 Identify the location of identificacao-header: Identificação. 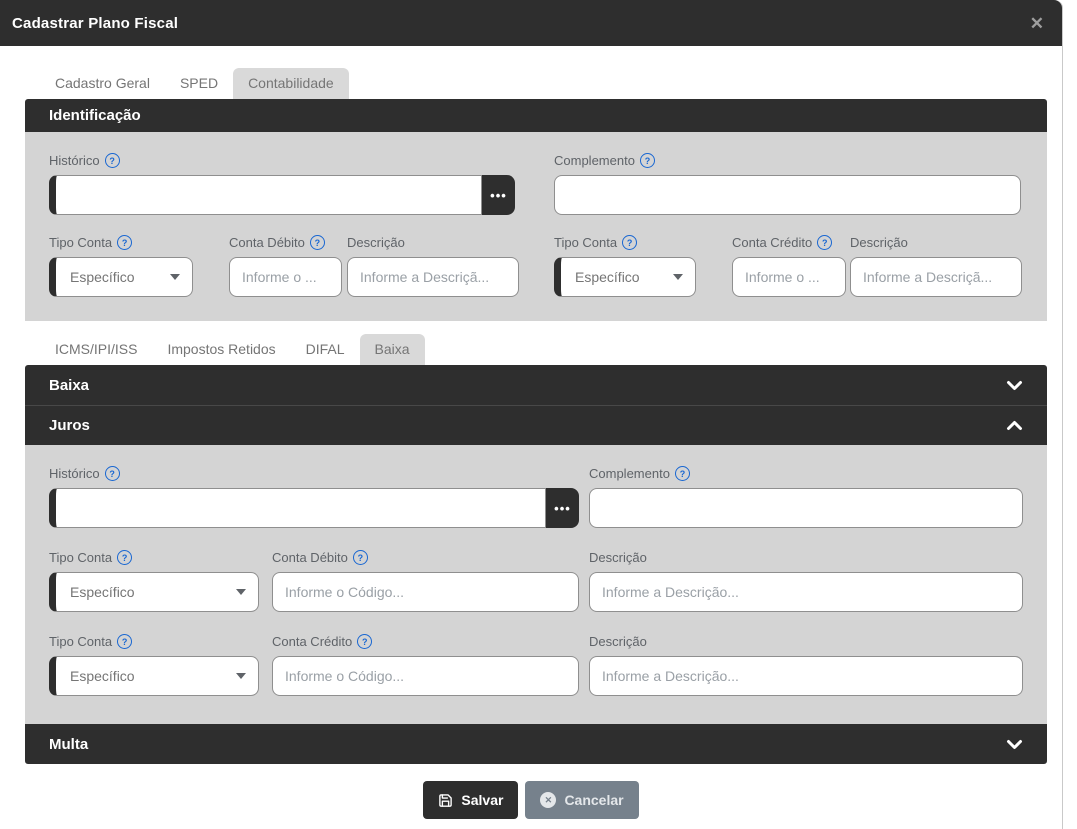
(536, 115).